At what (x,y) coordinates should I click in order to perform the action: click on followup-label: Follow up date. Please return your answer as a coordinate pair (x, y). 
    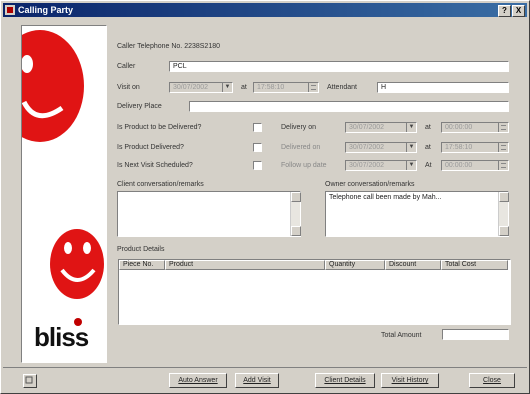
    Looking at the image, I should click on (304, 165).